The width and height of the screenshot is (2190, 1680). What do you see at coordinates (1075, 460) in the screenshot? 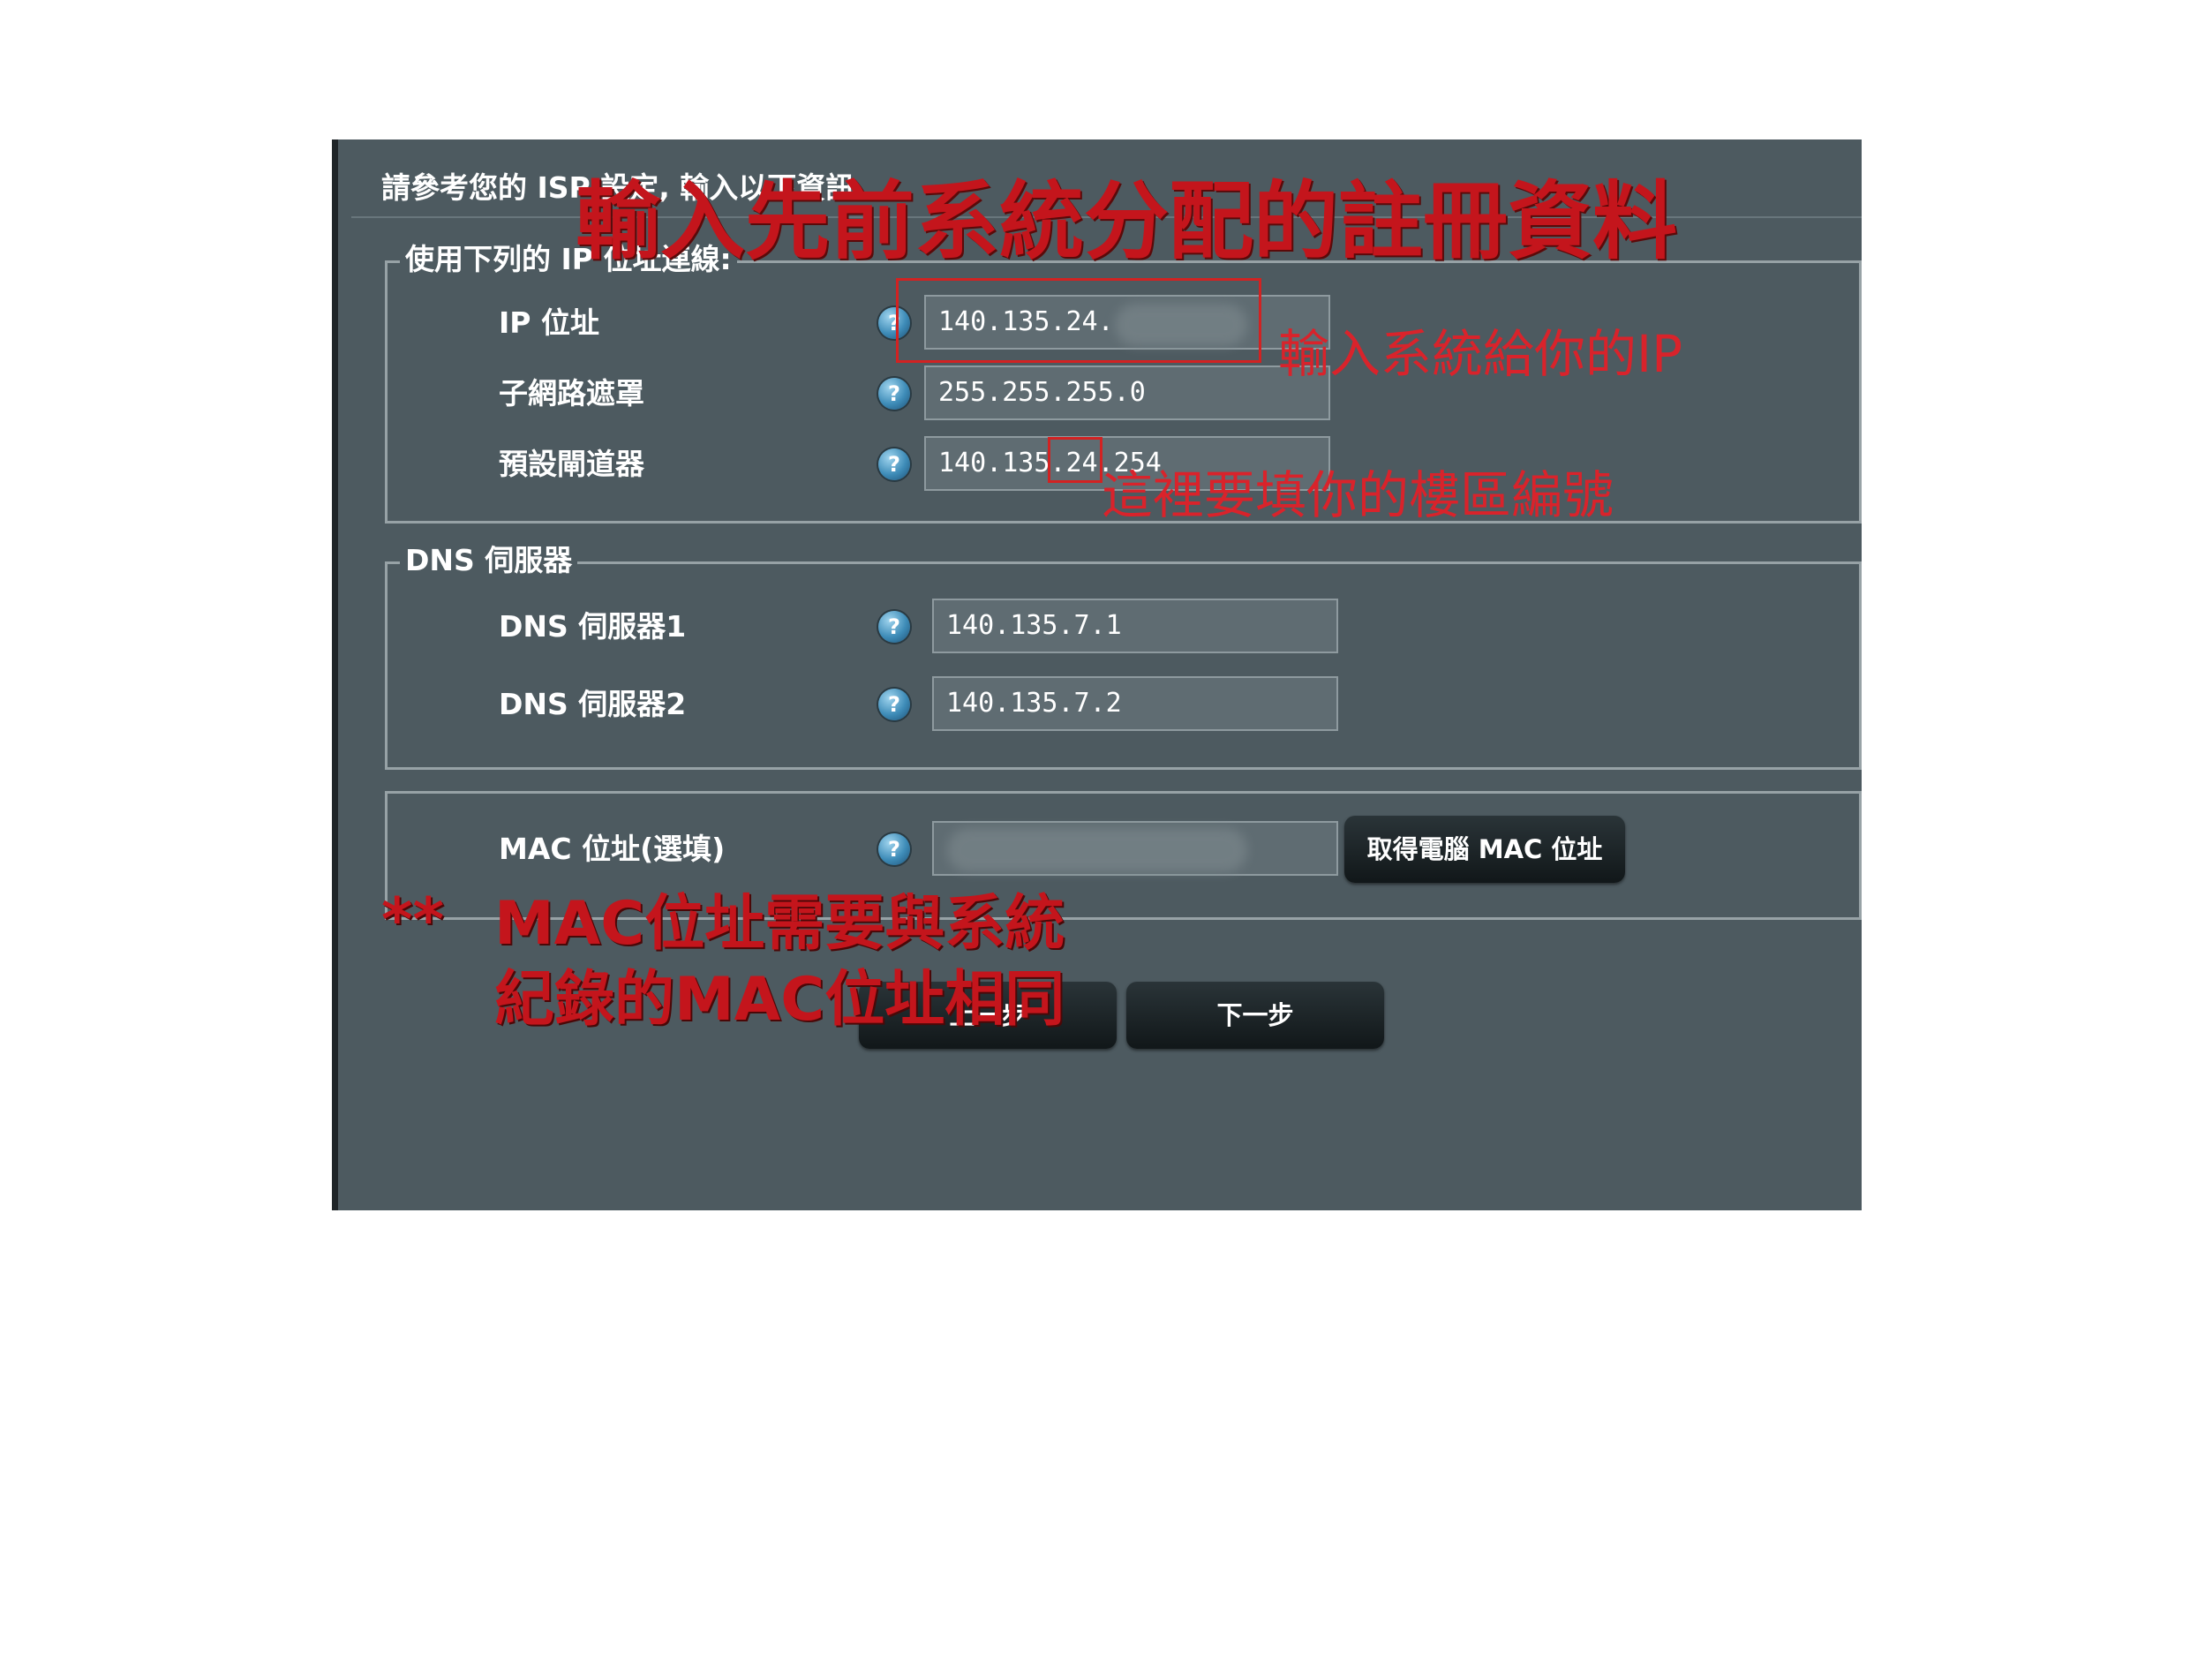
I see `gateway-building-highlight-box` at bounding box center [1075, 460].